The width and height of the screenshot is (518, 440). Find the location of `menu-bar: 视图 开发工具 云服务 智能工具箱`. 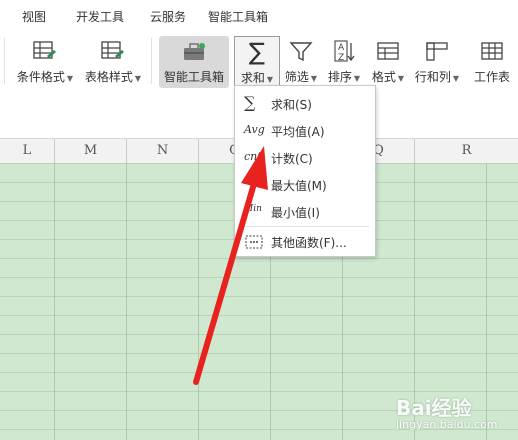

menu-bar: 视图 开发工具 云服务 智能工具箱 is located at coordinates (259, 15).